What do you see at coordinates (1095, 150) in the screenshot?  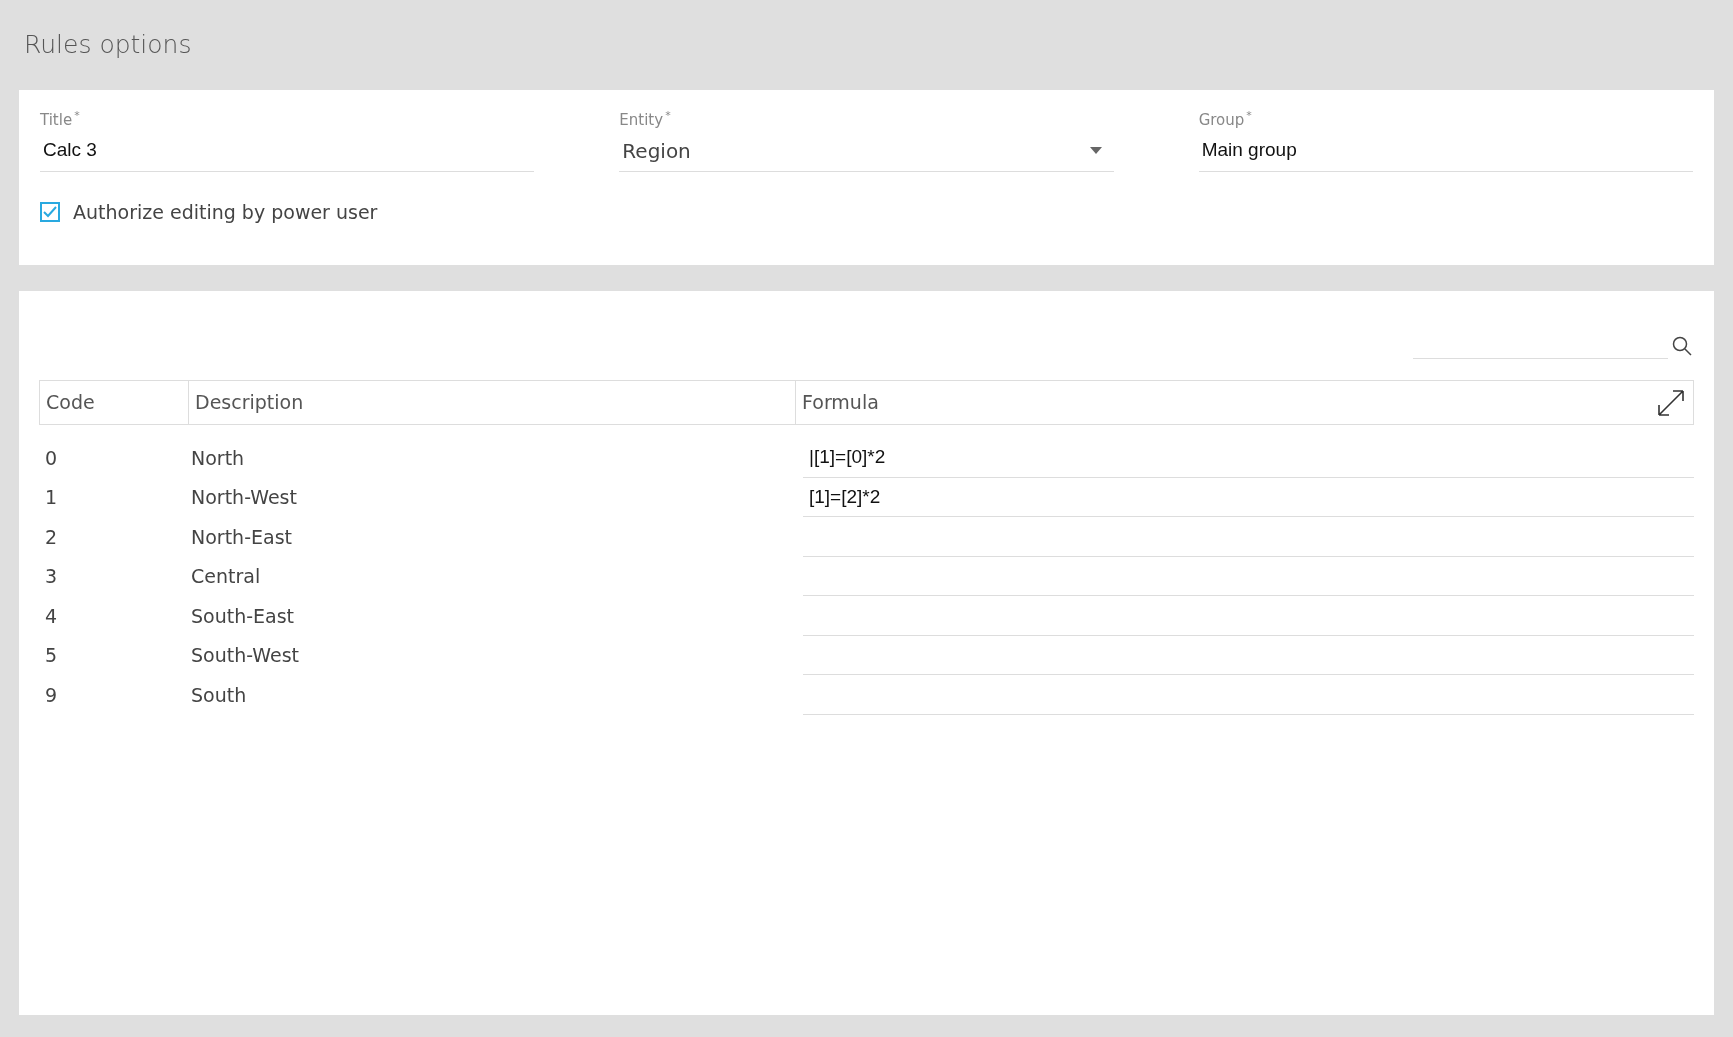 I see `caret-icon` at bounding box center [1095, 150].